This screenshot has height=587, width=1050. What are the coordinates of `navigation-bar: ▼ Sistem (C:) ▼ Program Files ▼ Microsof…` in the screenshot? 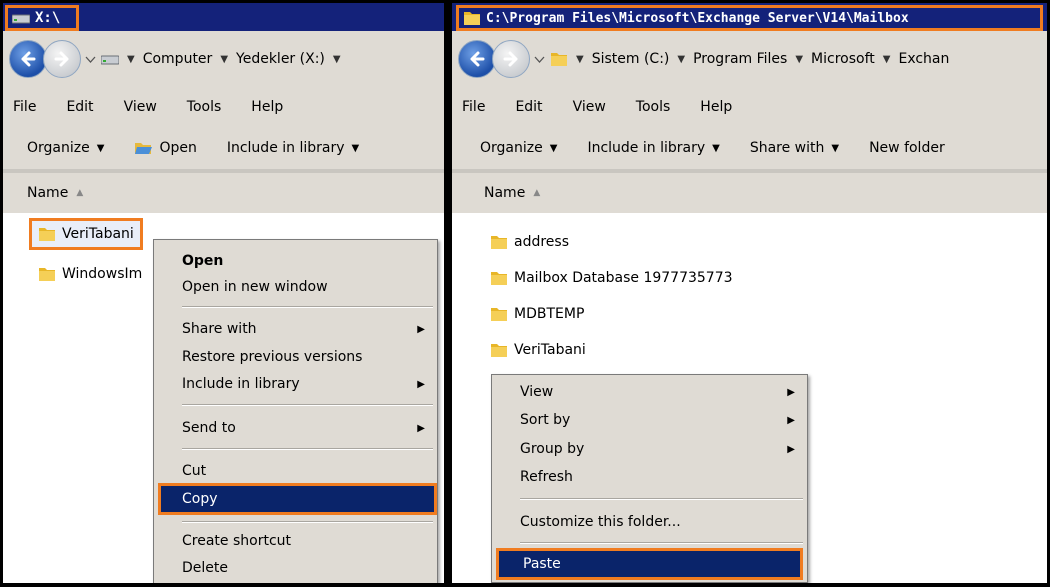 It's located at (749, 59).